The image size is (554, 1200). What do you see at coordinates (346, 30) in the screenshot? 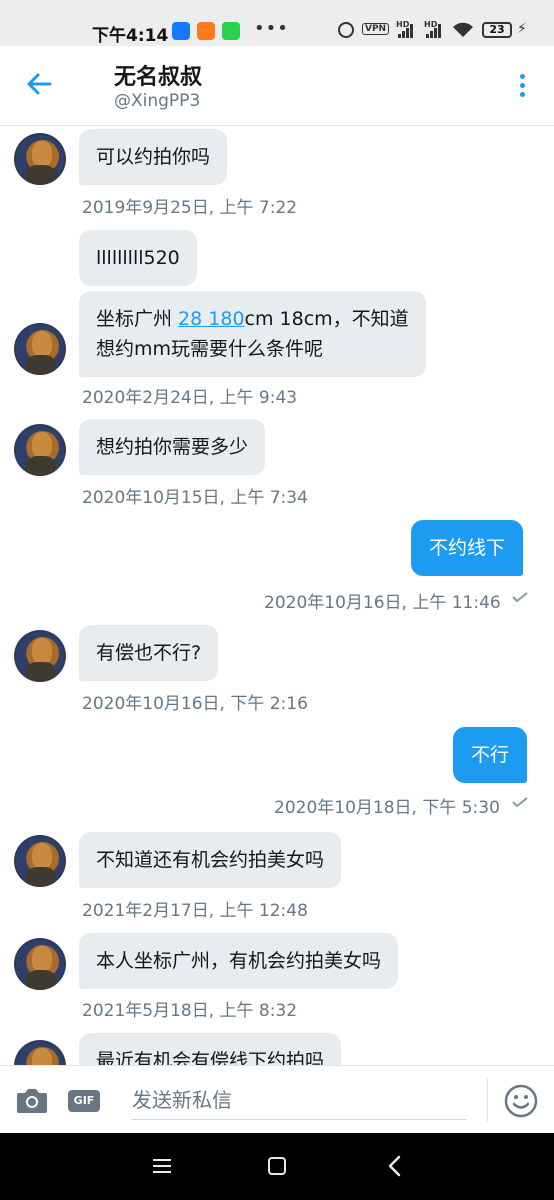
I see `alarm-icon` at bounding box center [346, 30].